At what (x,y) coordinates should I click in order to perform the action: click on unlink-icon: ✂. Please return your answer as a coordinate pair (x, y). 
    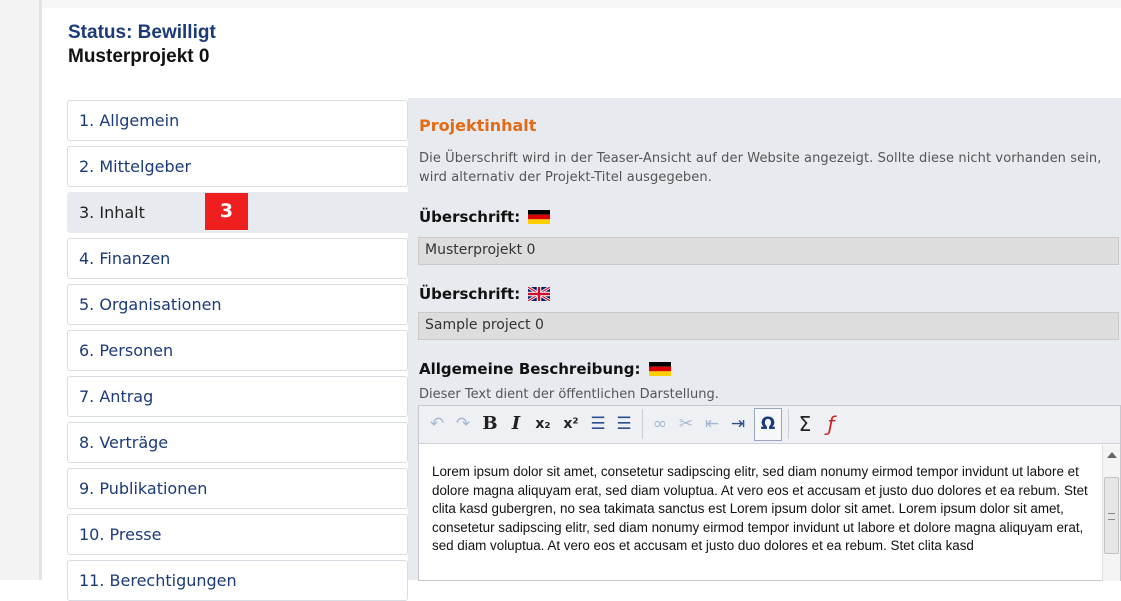
    Looking at the image, I should click on (686, 424).